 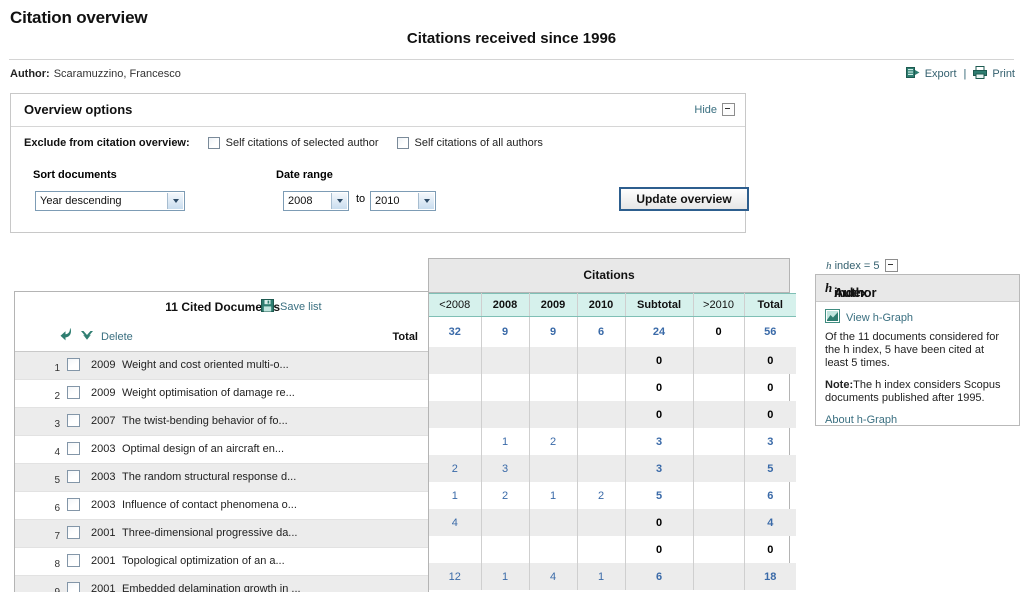 What do you see at coordinates (455, 576) in the screenshot?
I see `citations-cell: 12` at bounding box center [455, 576].